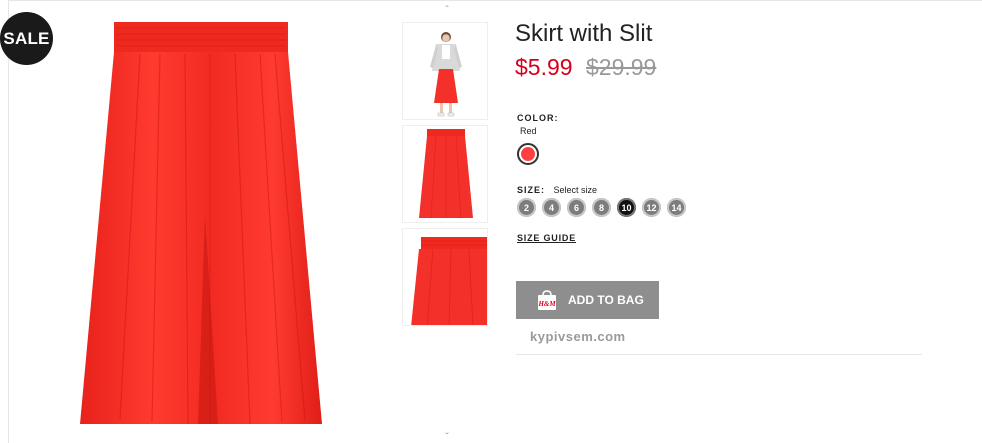 The width and height of the screenshot is (982, 443). I want to click on size-row: SIZE: Select size, so click(557, 189).